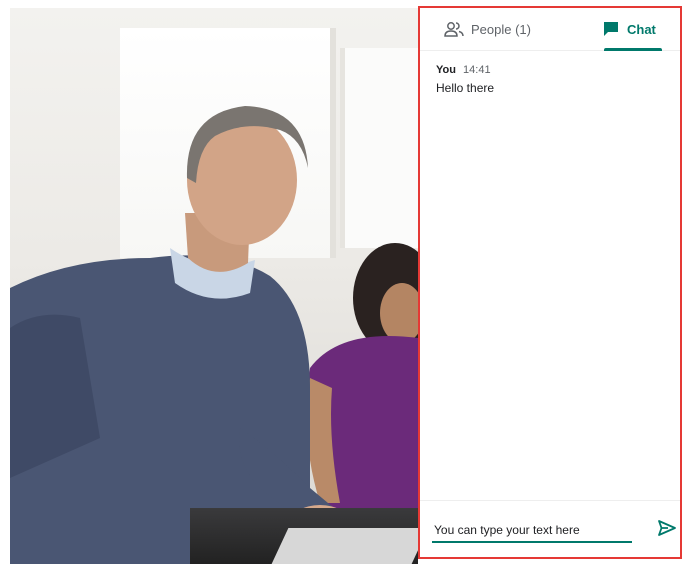 This screenshot has height=565, width=686. I want to click on tab-chat-label: Chat, so click(641, 29).